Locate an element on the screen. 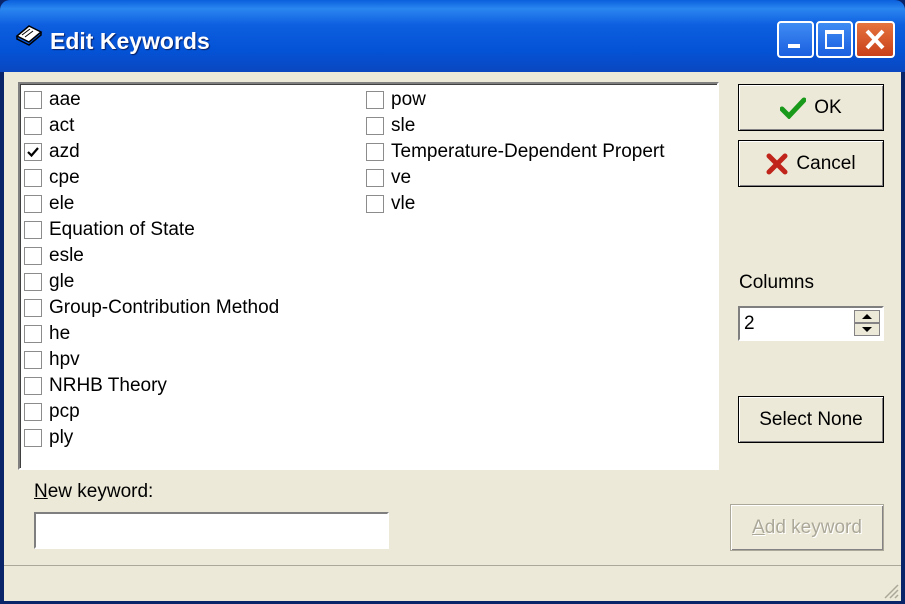  keyword-item: pcp is located at coordinates (52, 412).